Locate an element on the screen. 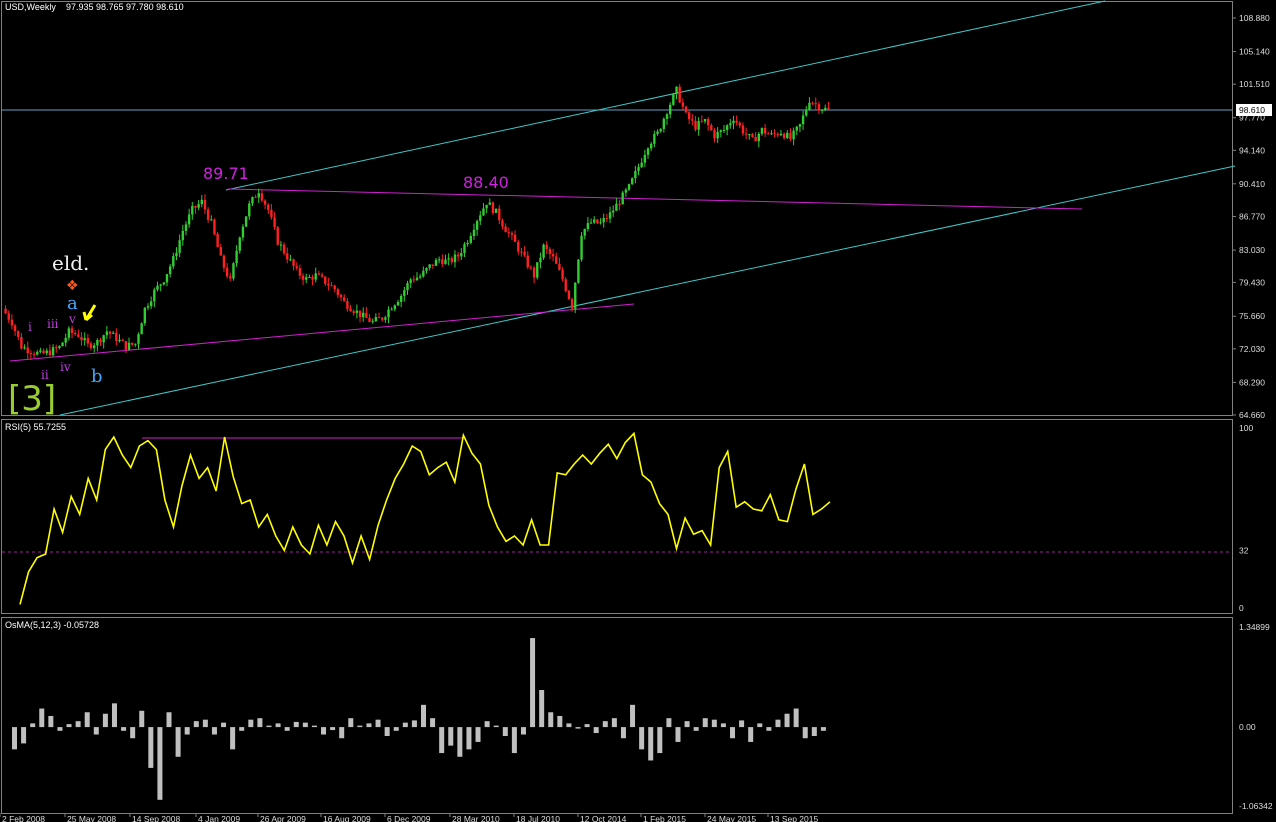 The image size is (1276, 822). osma-histogram is located at coordinates (419, 719).